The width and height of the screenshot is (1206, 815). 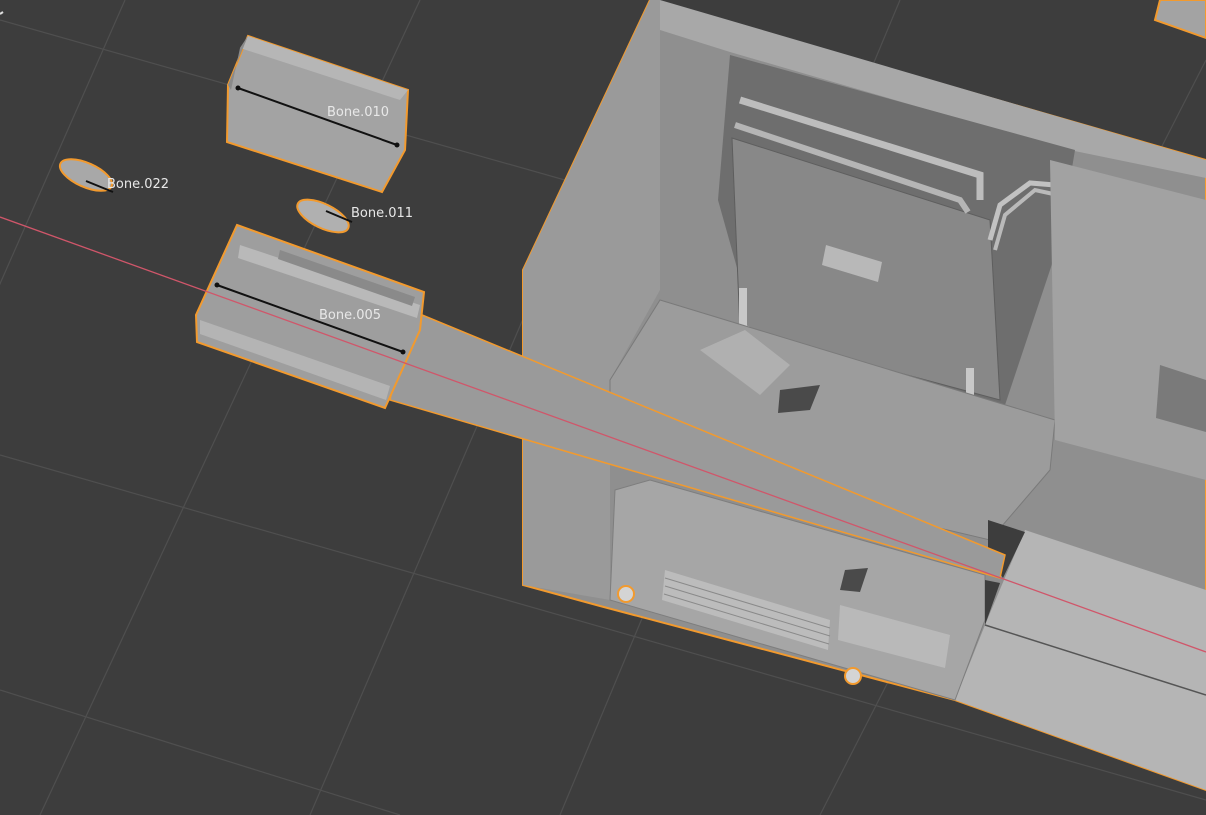 What do you see at coordinates (382, 213) in the screenshot?
I see `bone-label-011: Bone.011` at bounding box center [382, 213].